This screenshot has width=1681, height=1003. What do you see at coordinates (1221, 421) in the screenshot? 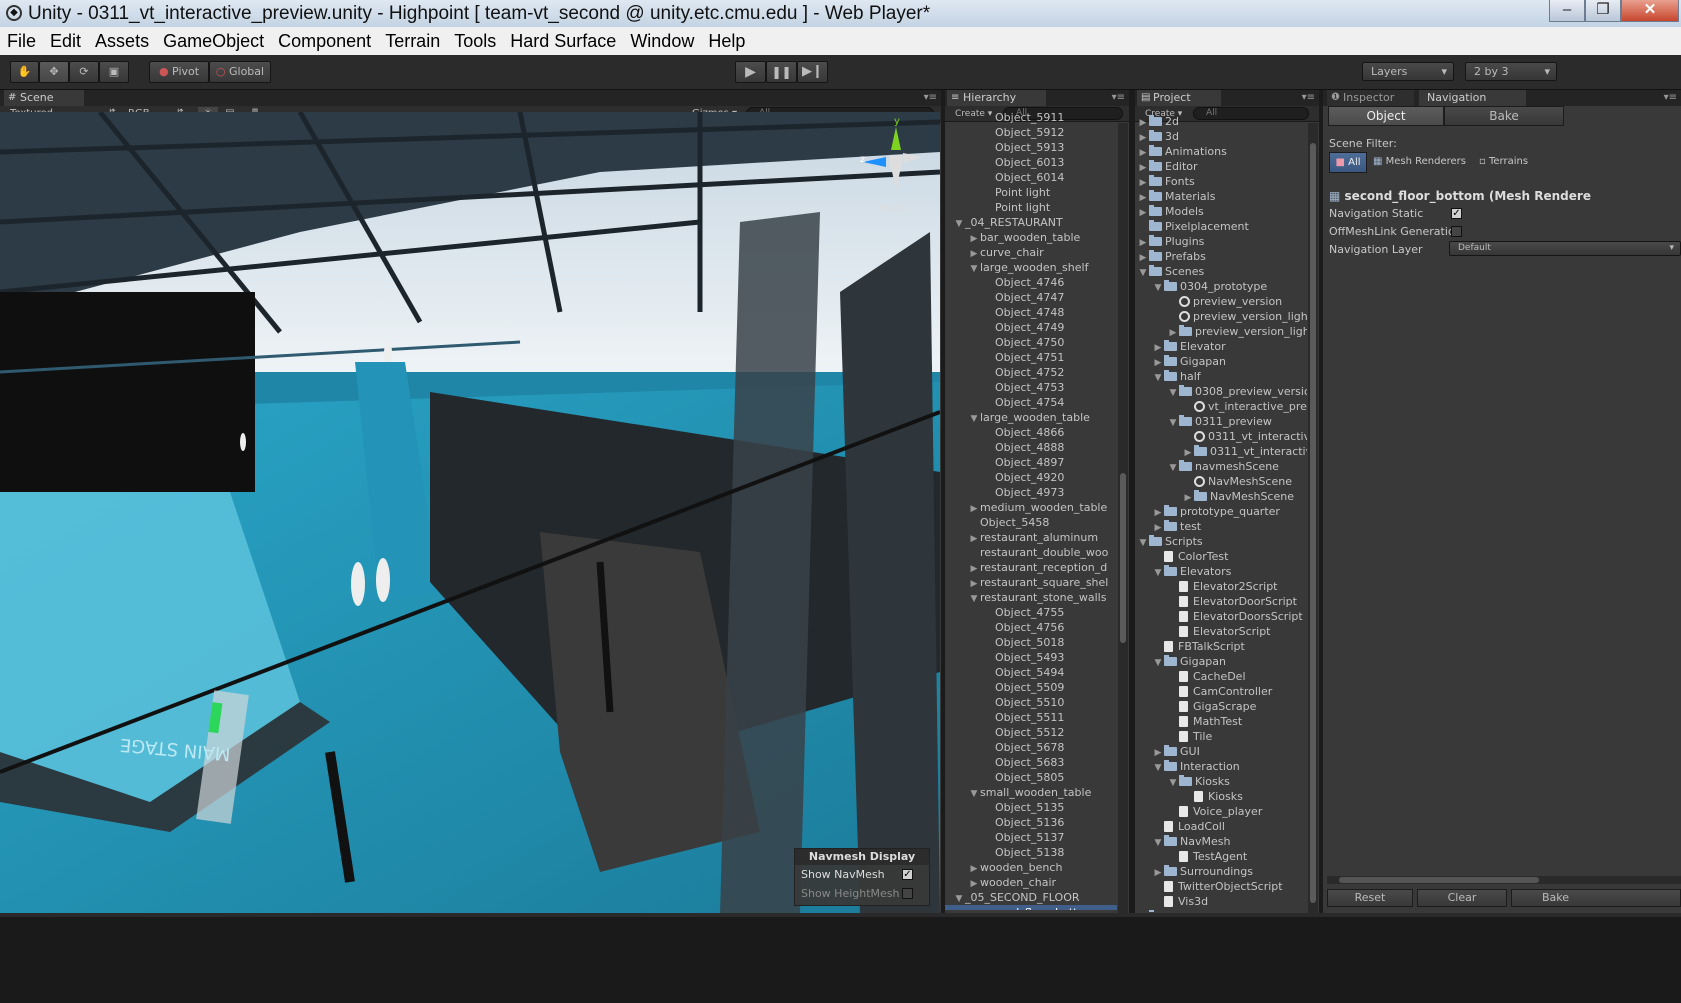
I see `project-item: ▼ 0311_preview` at bounding box center [1221, 421].